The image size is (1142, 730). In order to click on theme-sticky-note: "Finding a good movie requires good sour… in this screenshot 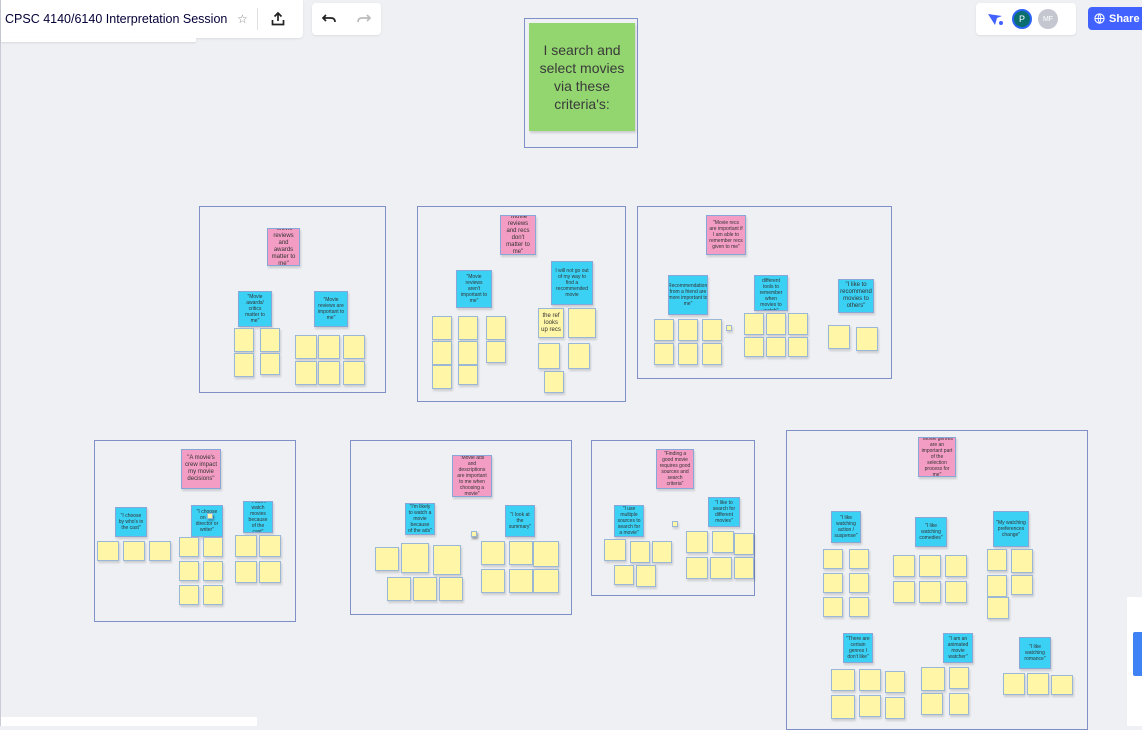, I will do `click(675, 469)`.